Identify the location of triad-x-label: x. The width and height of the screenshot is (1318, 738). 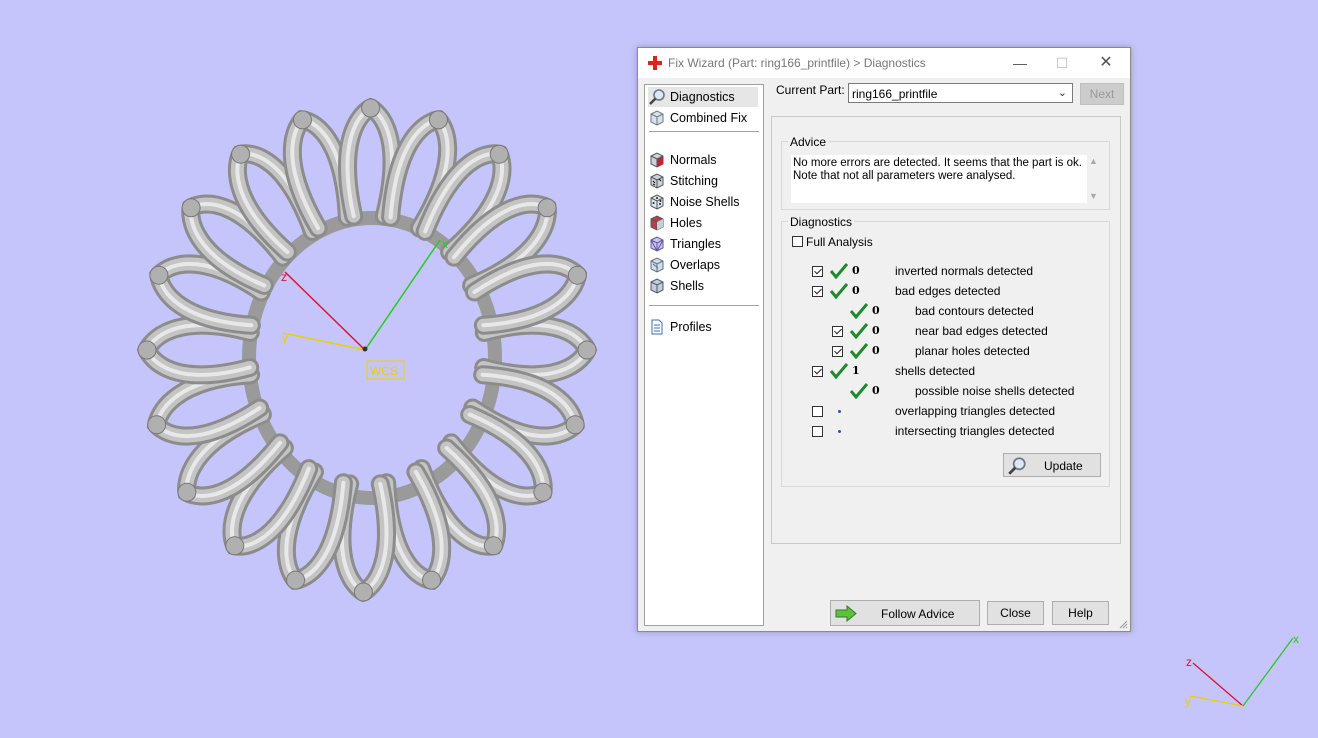
(1296, 639).